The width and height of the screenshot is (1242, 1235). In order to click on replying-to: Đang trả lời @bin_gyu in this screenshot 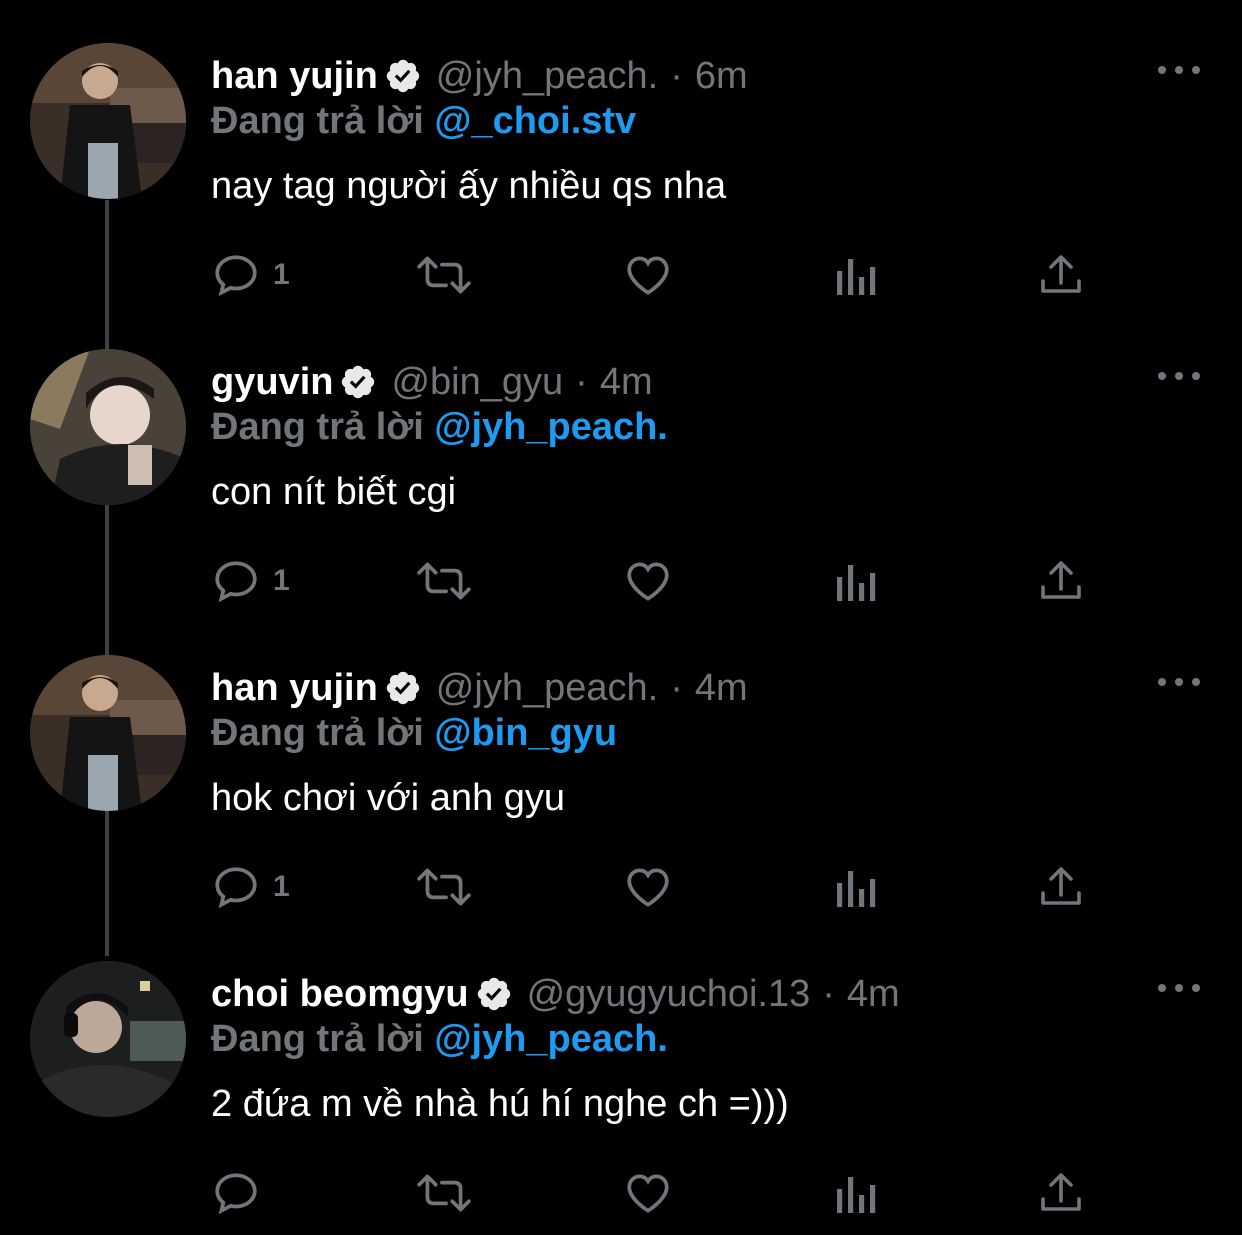, I will do `click(414, 733)`.